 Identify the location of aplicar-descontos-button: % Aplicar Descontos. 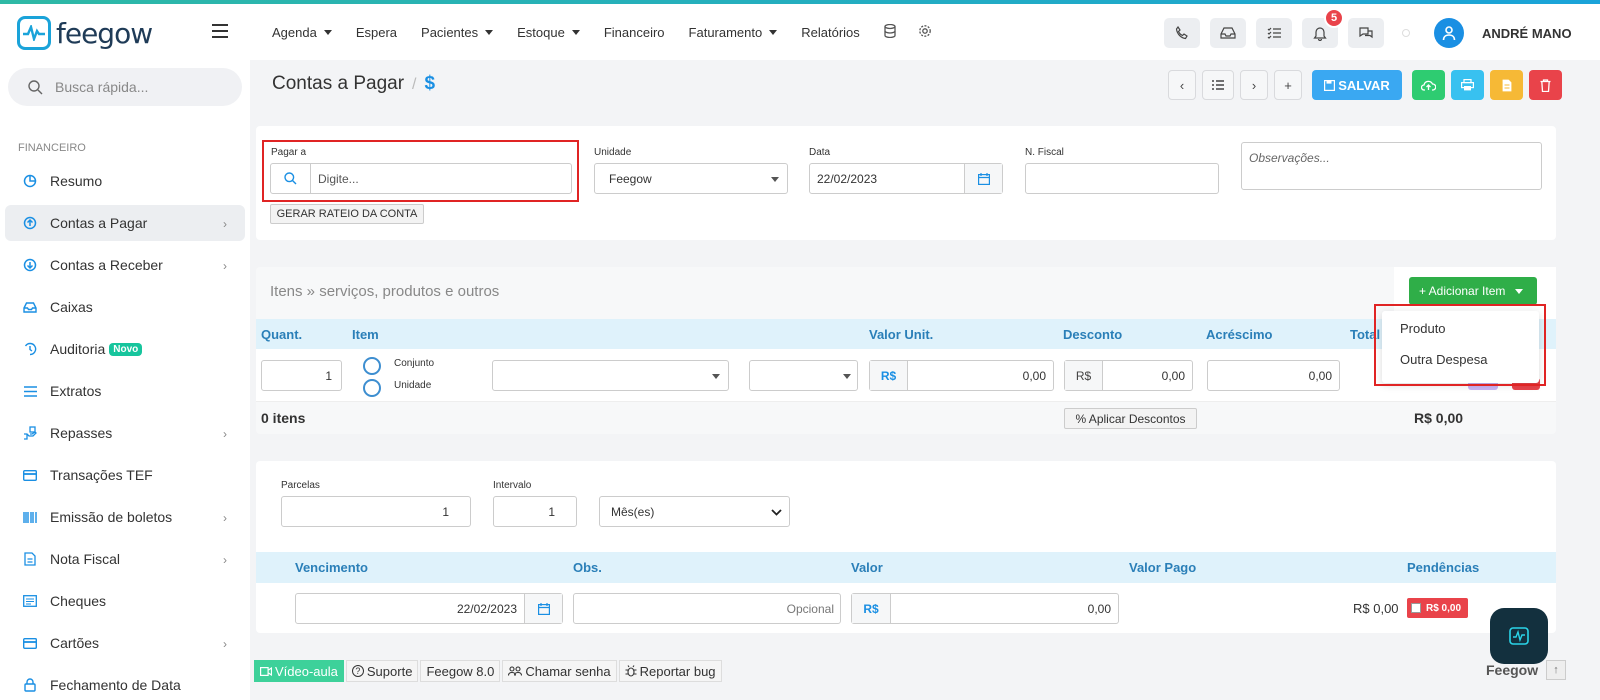
(1130, 418).